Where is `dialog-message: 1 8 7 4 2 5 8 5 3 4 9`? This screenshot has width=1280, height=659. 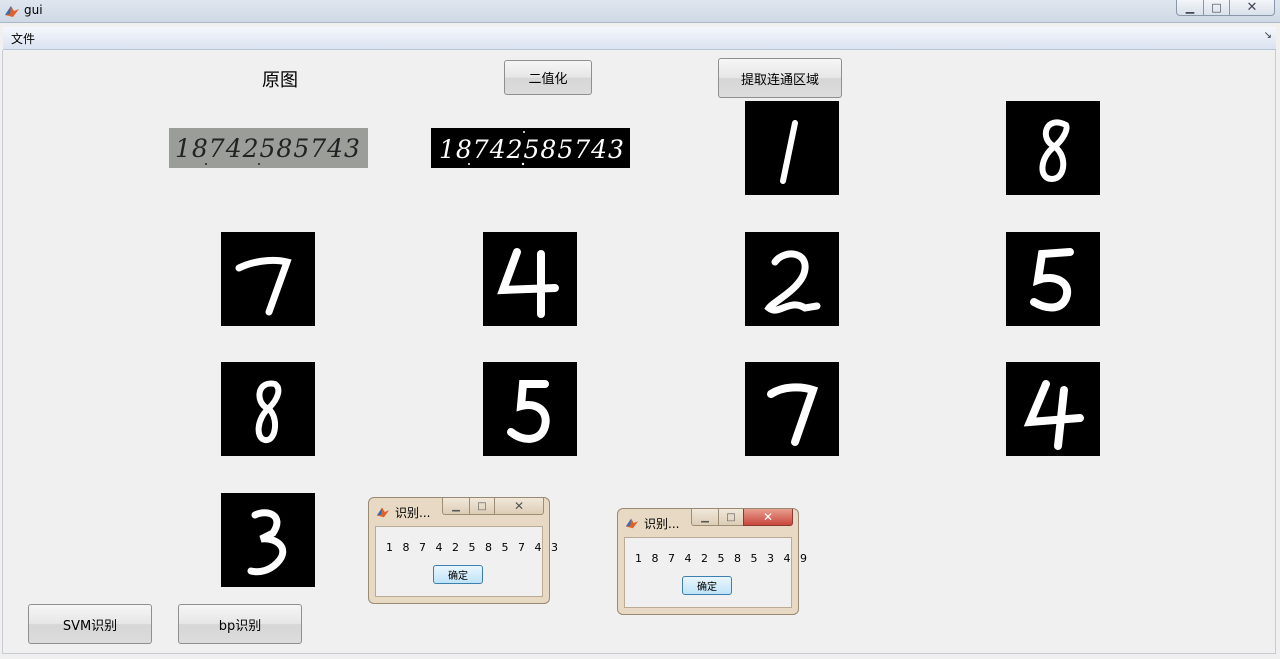
dialog-message: 1 8 7 4 2 5 8 5 3 4 9 is located at coordinates (722, 558).